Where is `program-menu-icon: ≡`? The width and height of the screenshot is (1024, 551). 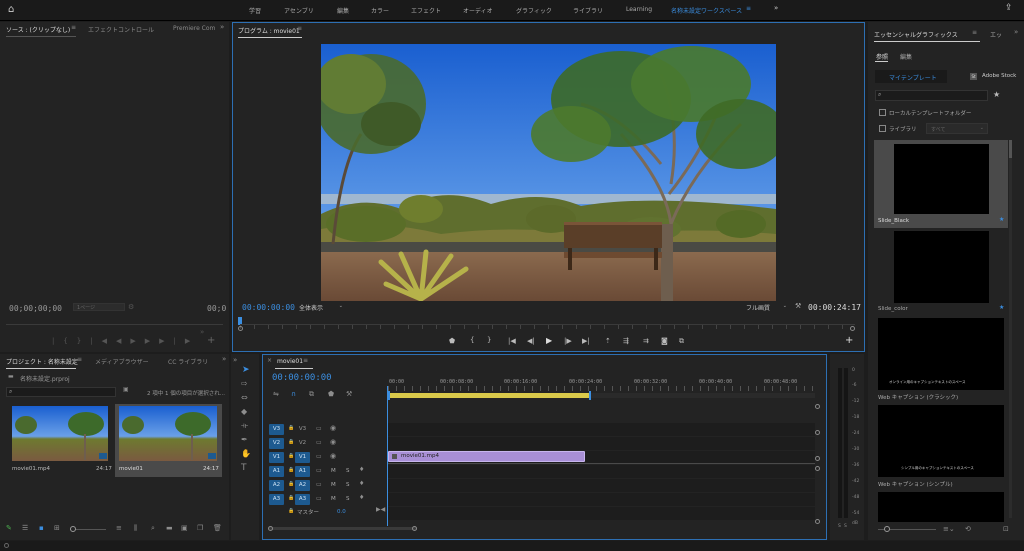
program-menu-icon: ≡ is located at coordinates (299, 29).